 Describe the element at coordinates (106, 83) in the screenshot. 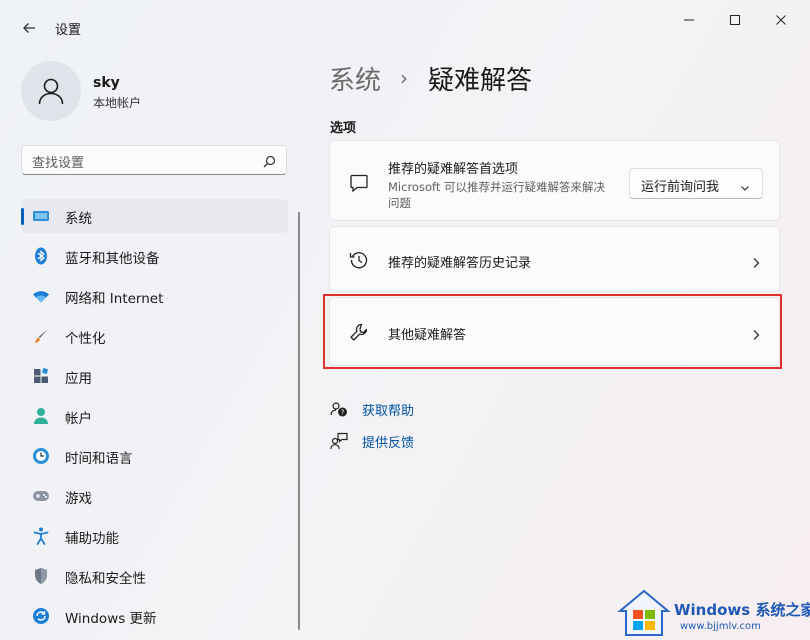

I see `user-name: sky` at that location.